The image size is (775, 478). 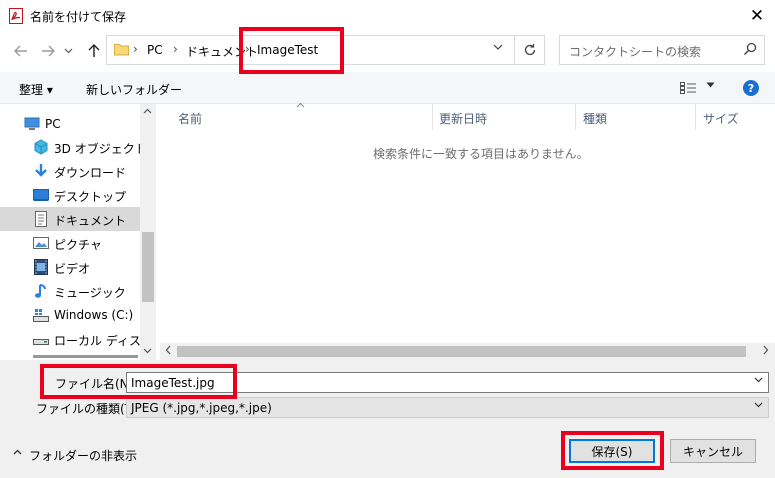 I want to click on title-bar: 名前を付けて保存 ✕, so click(x=387, y=16).